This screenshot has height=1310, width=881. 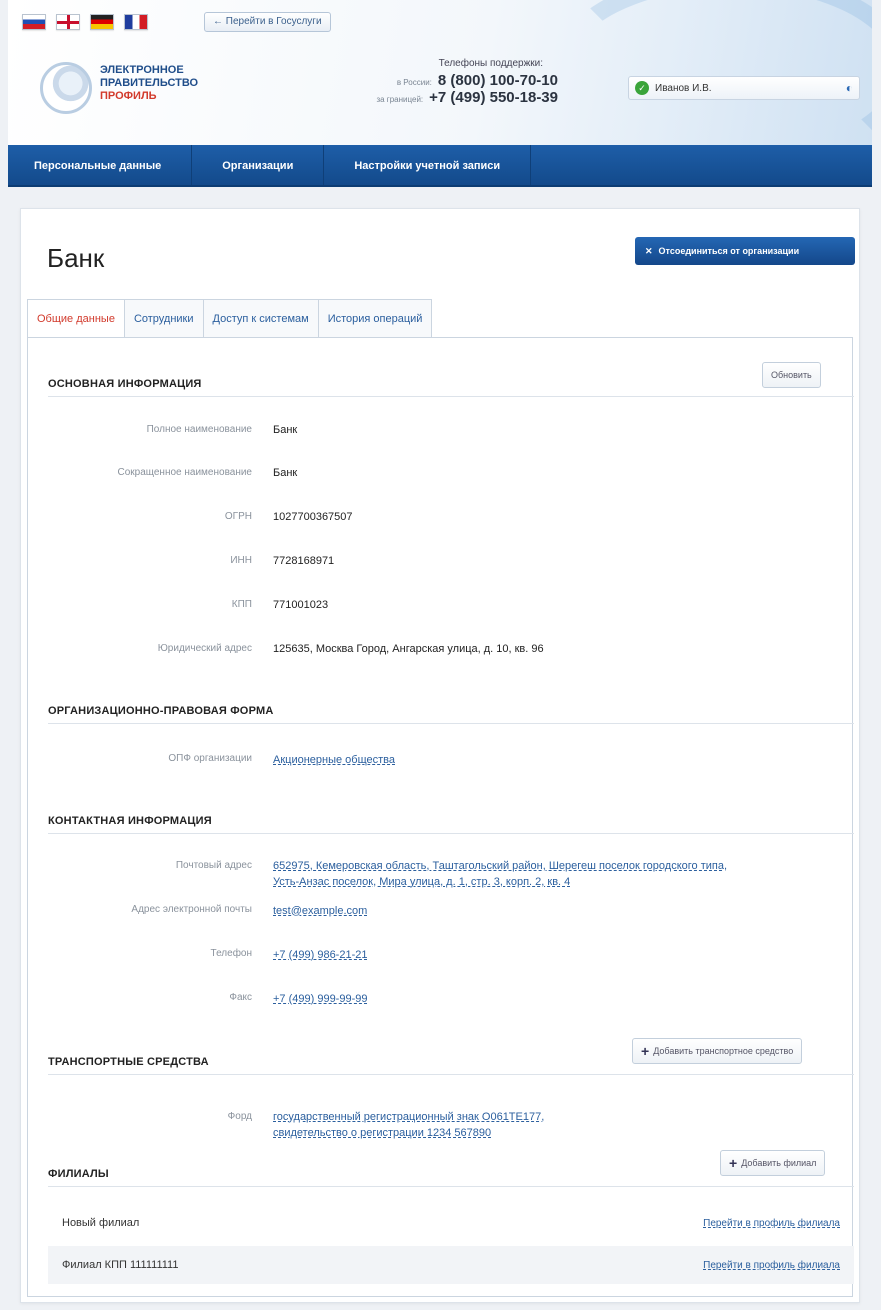 I want to click on support-title: Телефоны поддержки:, so click(x=490, y=63).